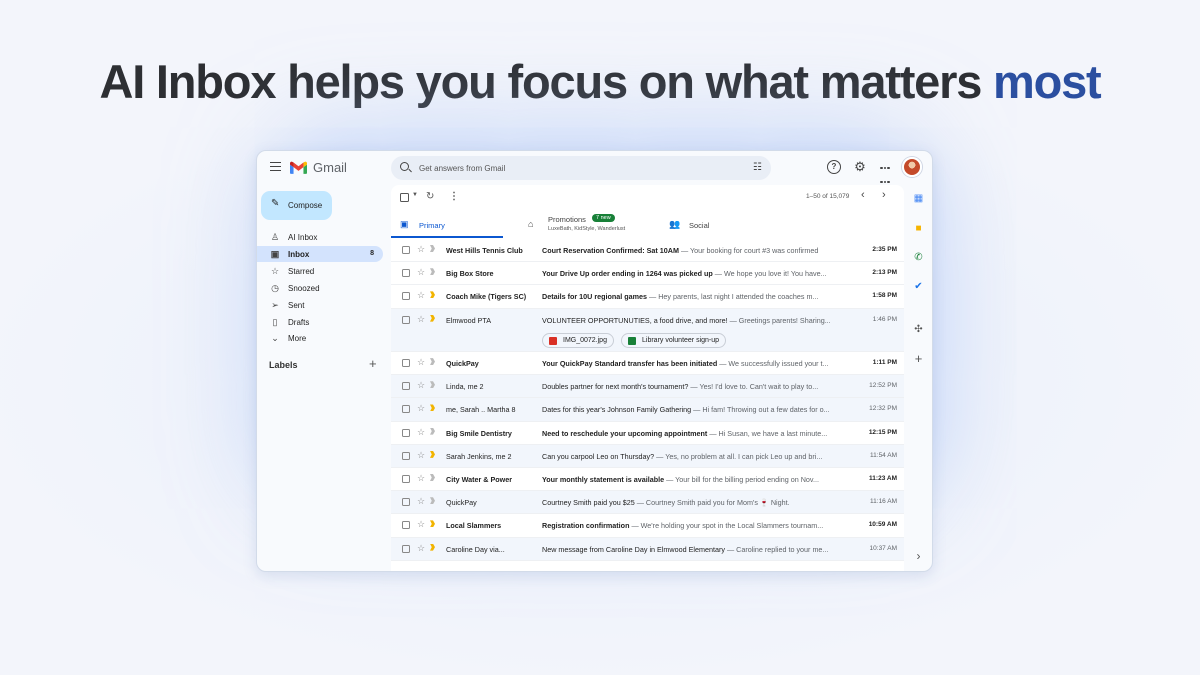 This screenshot has height=675, width=1200. Describe the element at coordinates (885, 179) in the screenshot. I see `apps-grid-icon` at that location.